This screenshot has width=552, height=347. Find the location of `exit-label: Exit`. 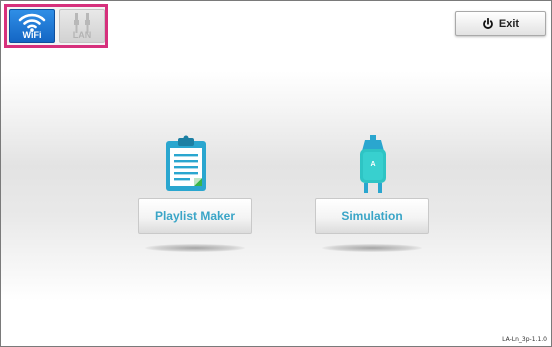

exit-label: Exit is located at coordinates (509, 23).